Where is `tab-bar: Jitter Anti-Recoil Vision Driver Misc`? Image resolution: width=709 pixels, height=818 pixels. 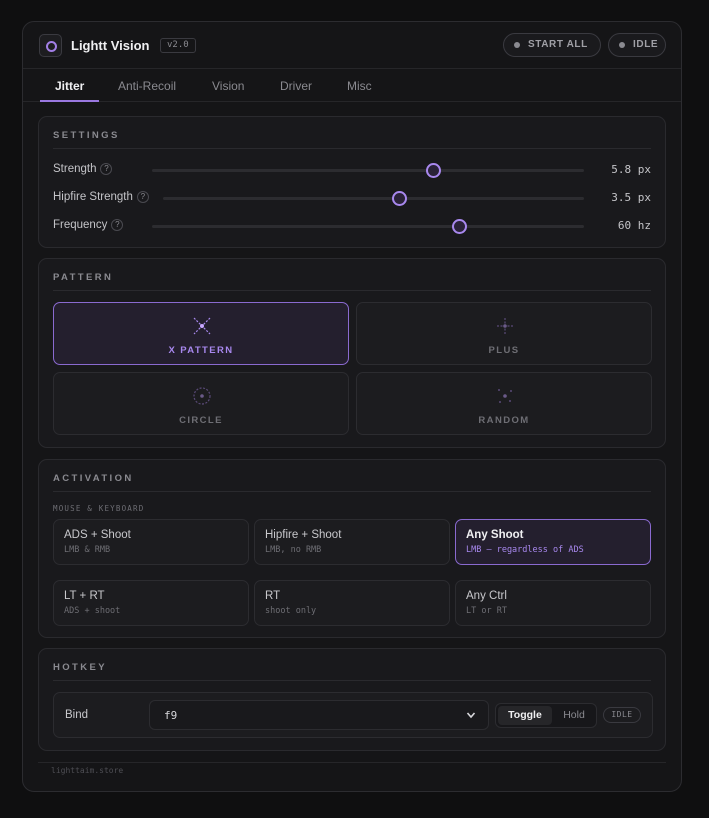 tab-bar: Jitter Anti-Recoil Vision Driver Misc is located at coordinates (352, 85).